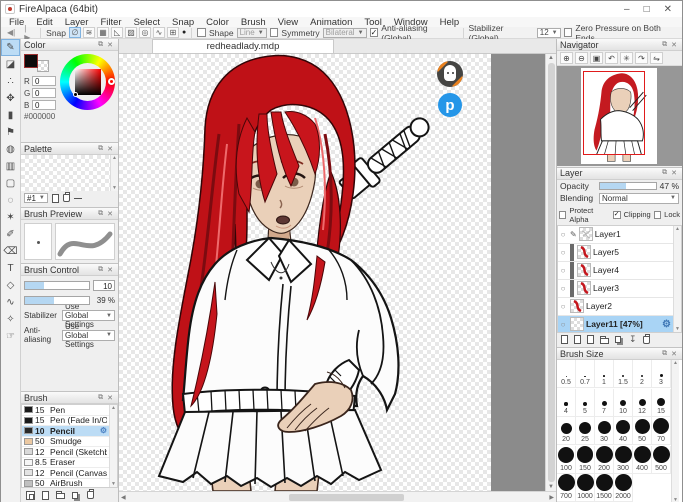  I want to click on brush-tool: ✎, so click(10, 47).